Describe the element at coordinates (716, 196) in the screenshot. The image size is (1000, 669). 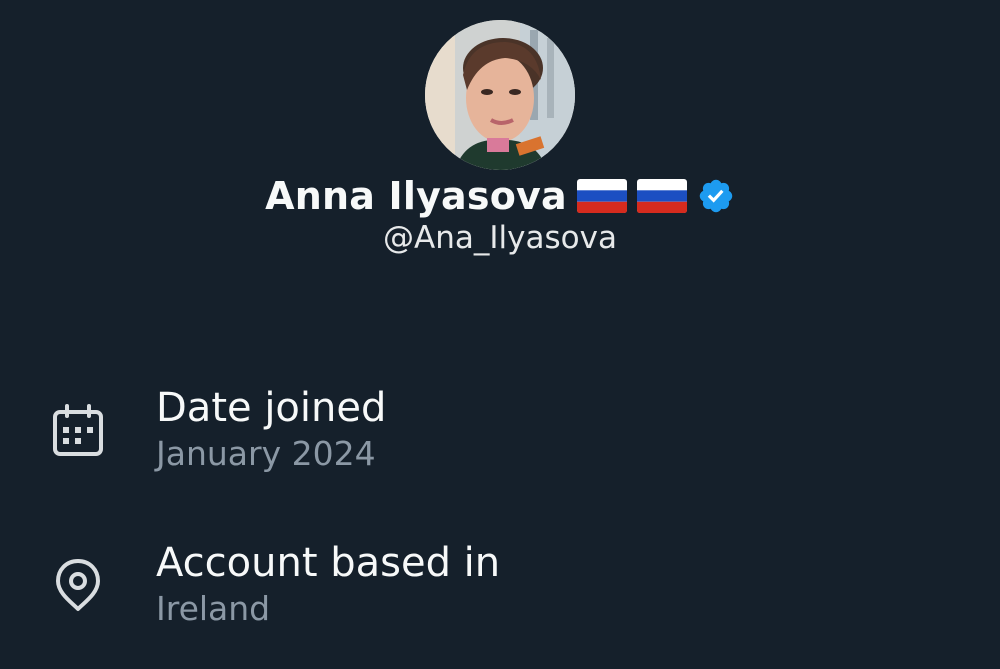
I see `verified-badge-icon` at that location.